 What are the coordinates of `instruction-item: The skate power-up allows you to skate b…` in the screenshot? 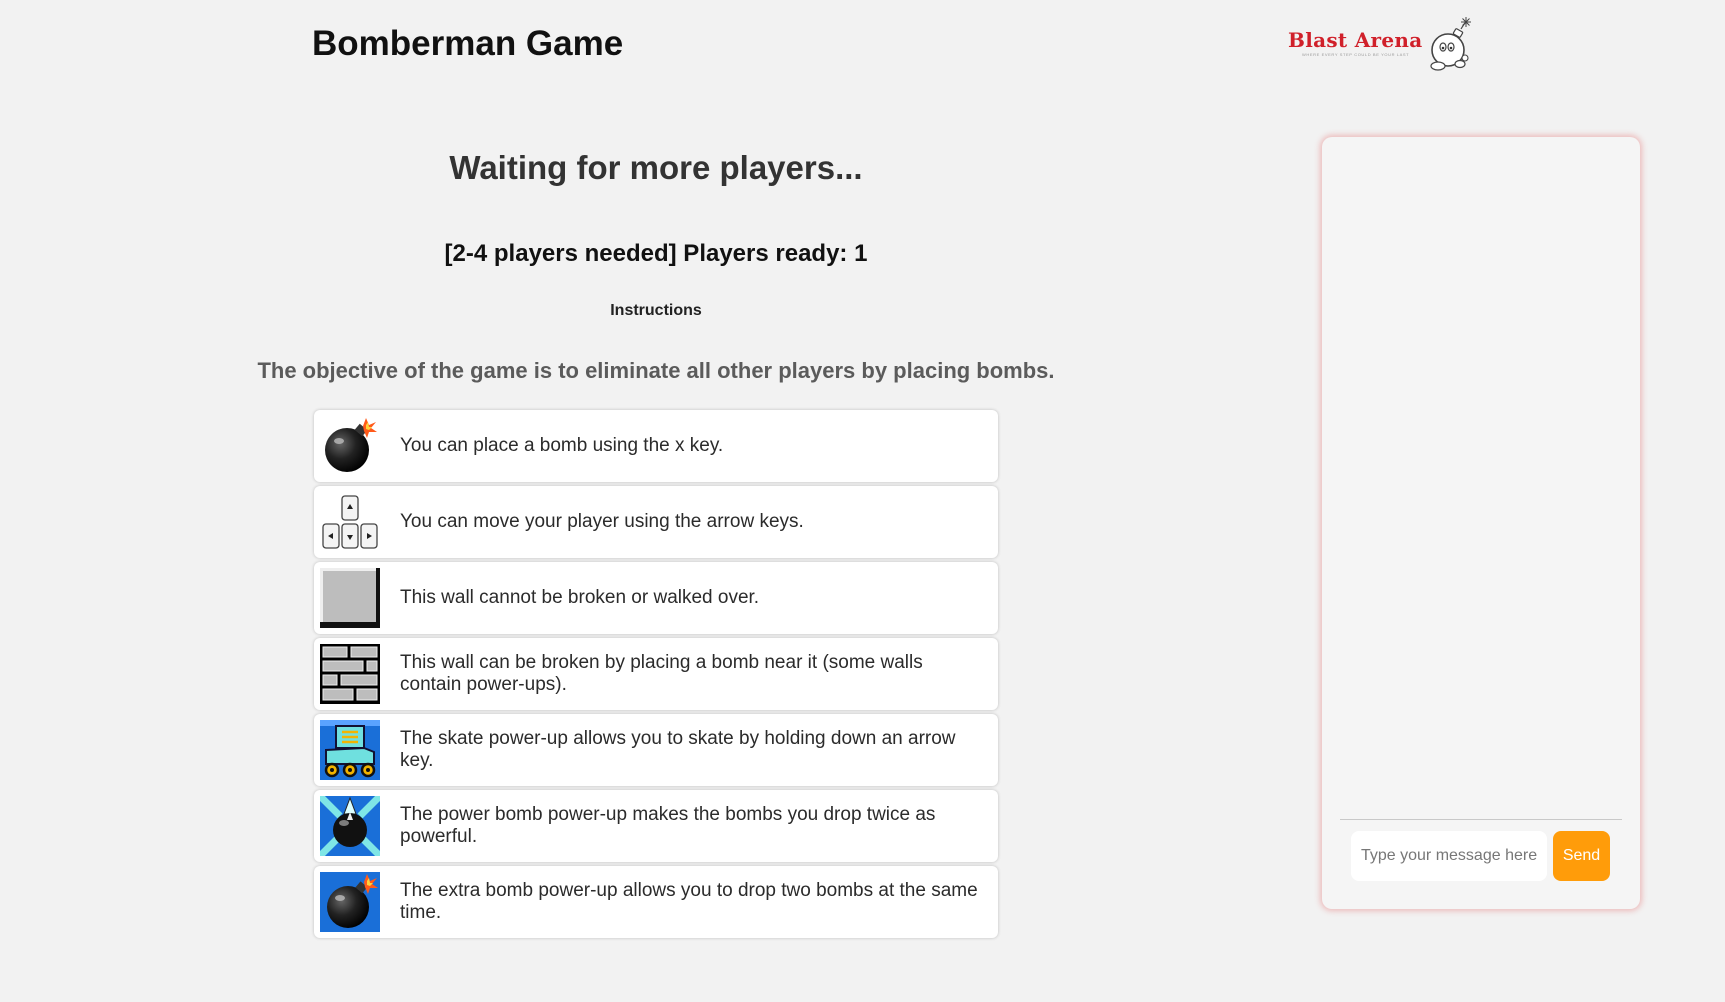 It's located at (656, 750).